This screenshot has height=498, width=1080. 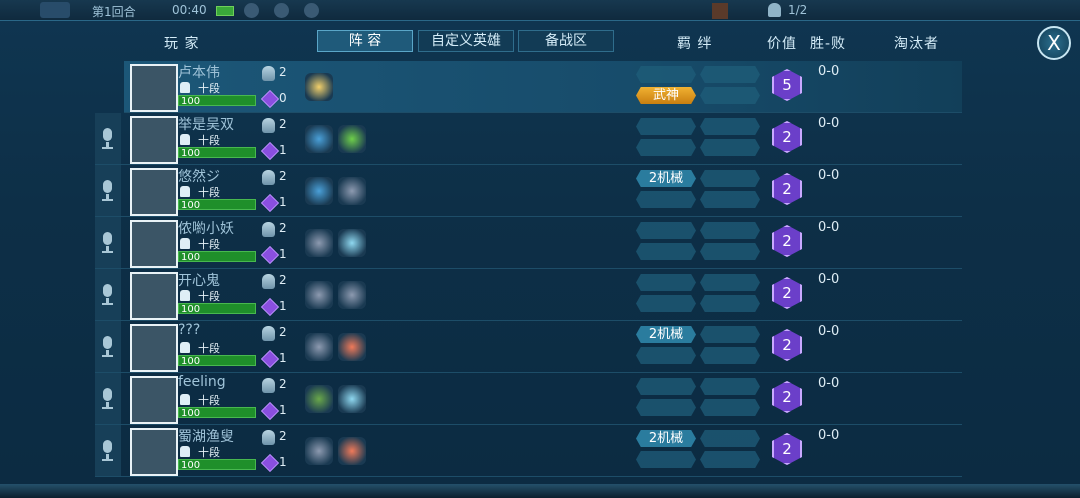 I want to click on player-name: feeling, so click(x=202, y=382).